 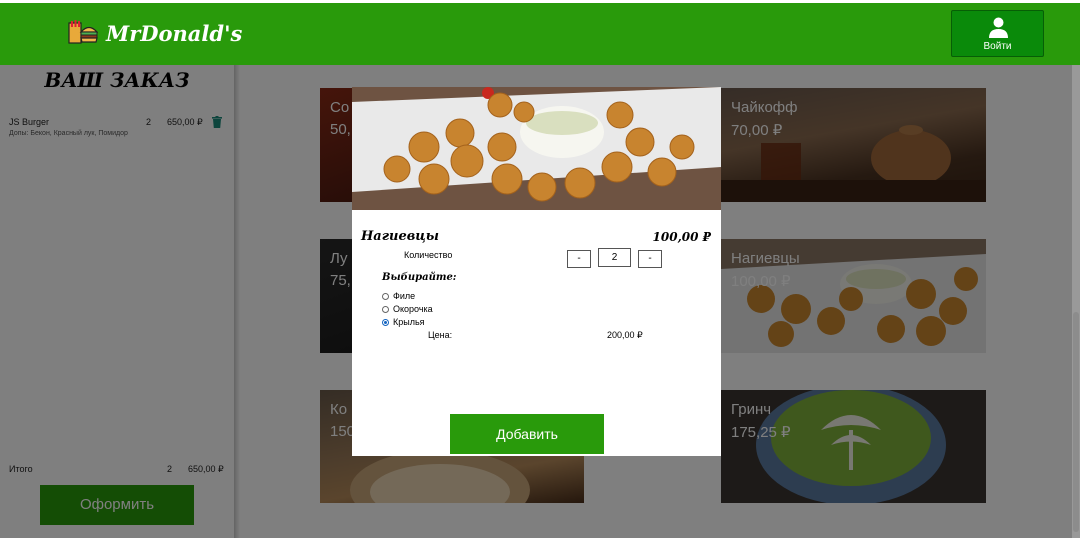 I want to click on login-button: Войти, so click(x=997, y=33).